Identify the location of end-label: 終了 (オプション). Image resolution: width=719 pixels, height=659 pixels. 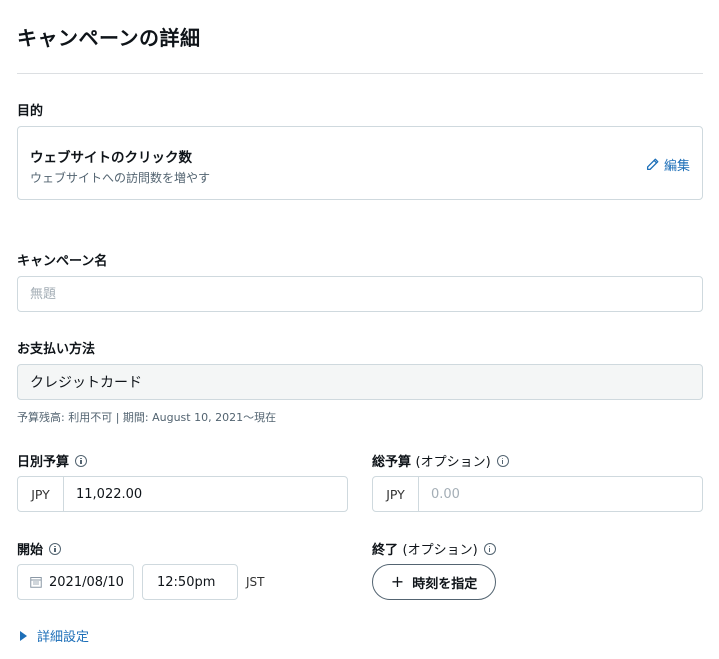
(434, 548).